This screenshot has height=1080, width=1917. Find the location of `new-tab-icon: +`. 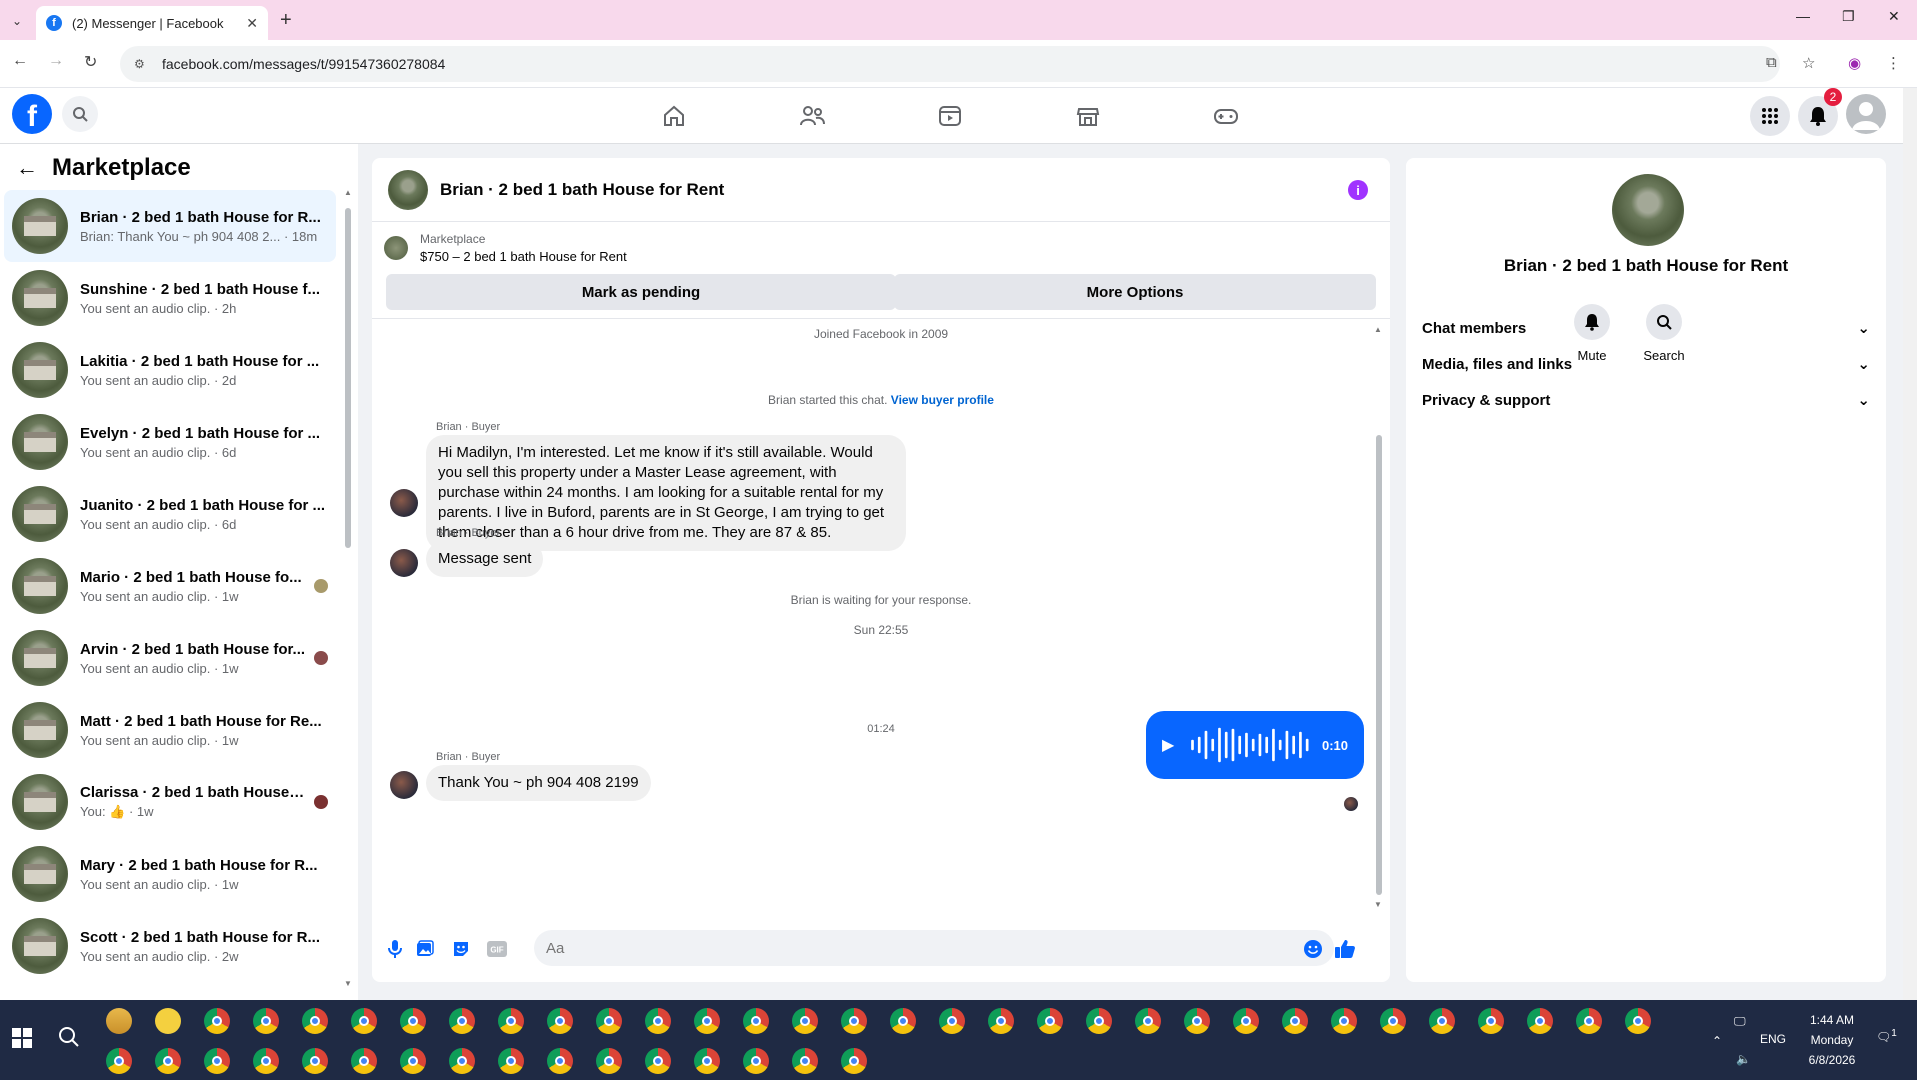

new-tab-icon: + is located at coordinates (286, 20).